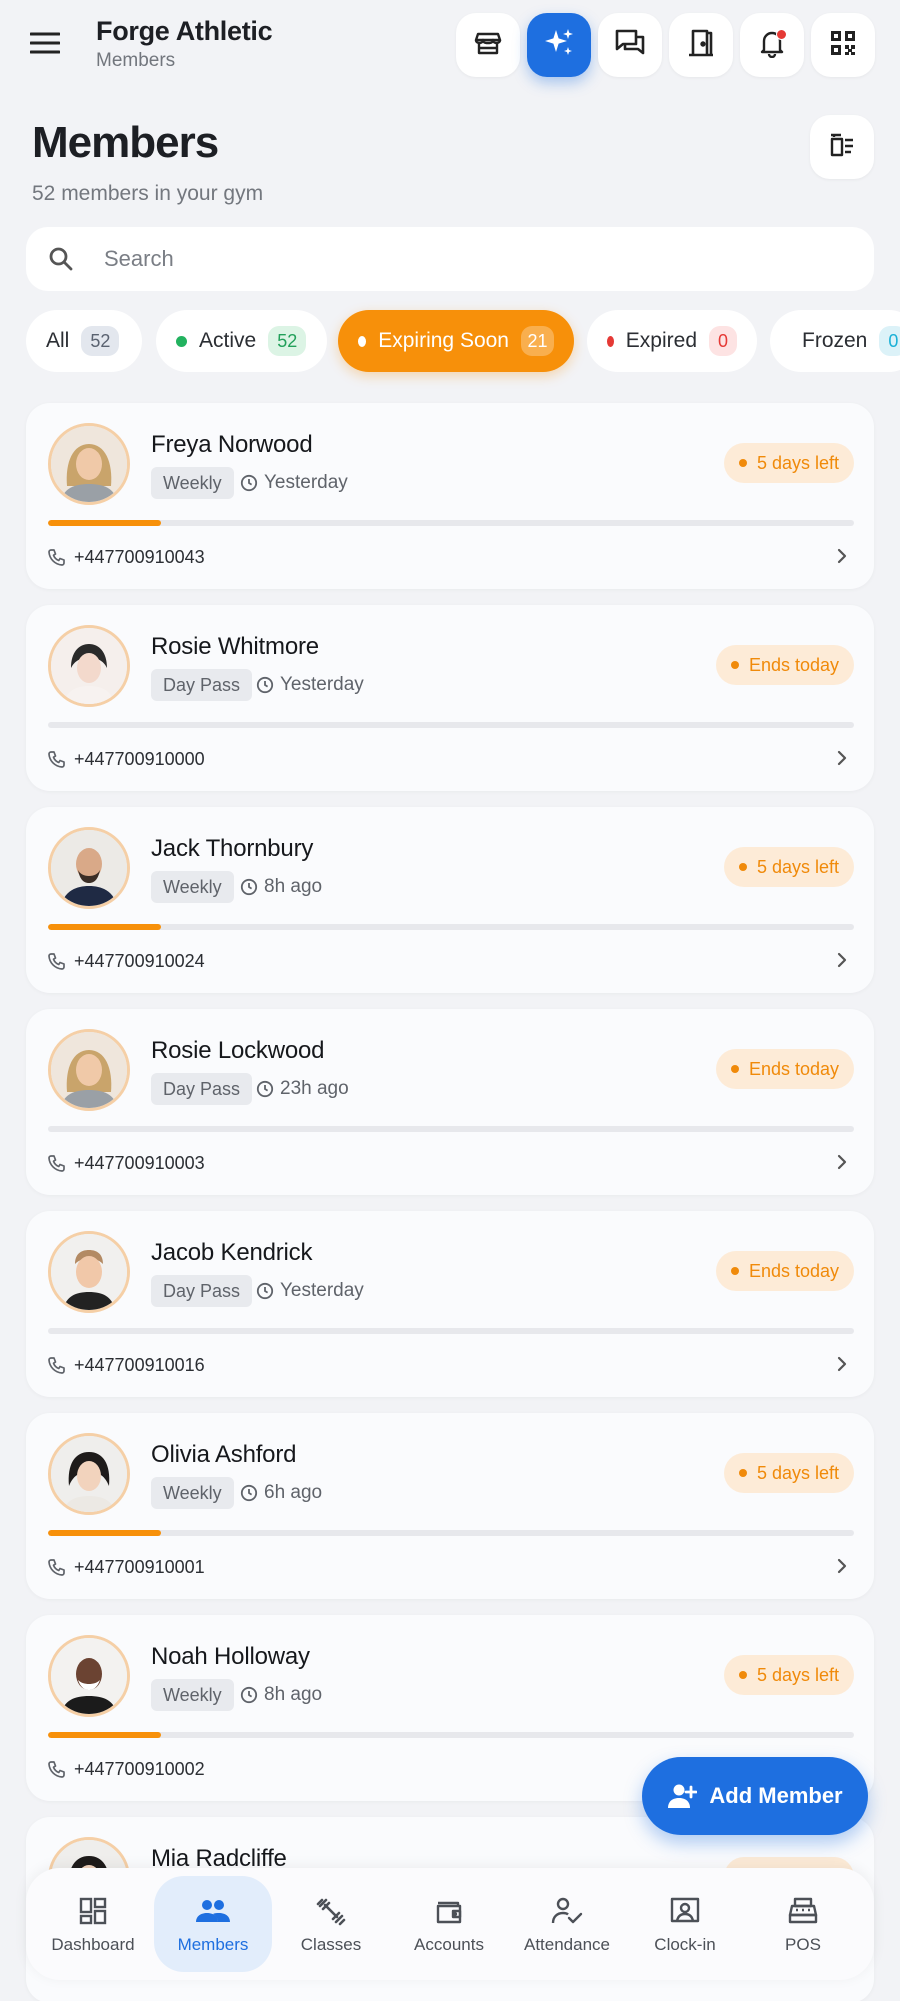  What do you see at coordinates (93, 1944) in the screenshot?
I see `nav-label: Dashboard` at bounding box center [93, 1944].